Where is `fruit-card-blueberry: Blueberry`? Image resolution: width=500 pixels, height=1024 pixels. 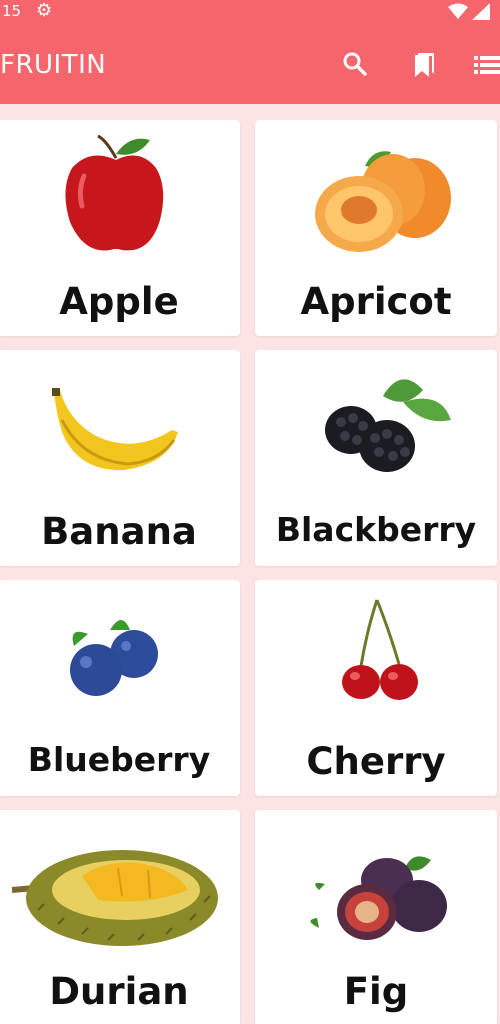 fruit-card-blueberry: Blueberry is located at coordinates (120, 688).